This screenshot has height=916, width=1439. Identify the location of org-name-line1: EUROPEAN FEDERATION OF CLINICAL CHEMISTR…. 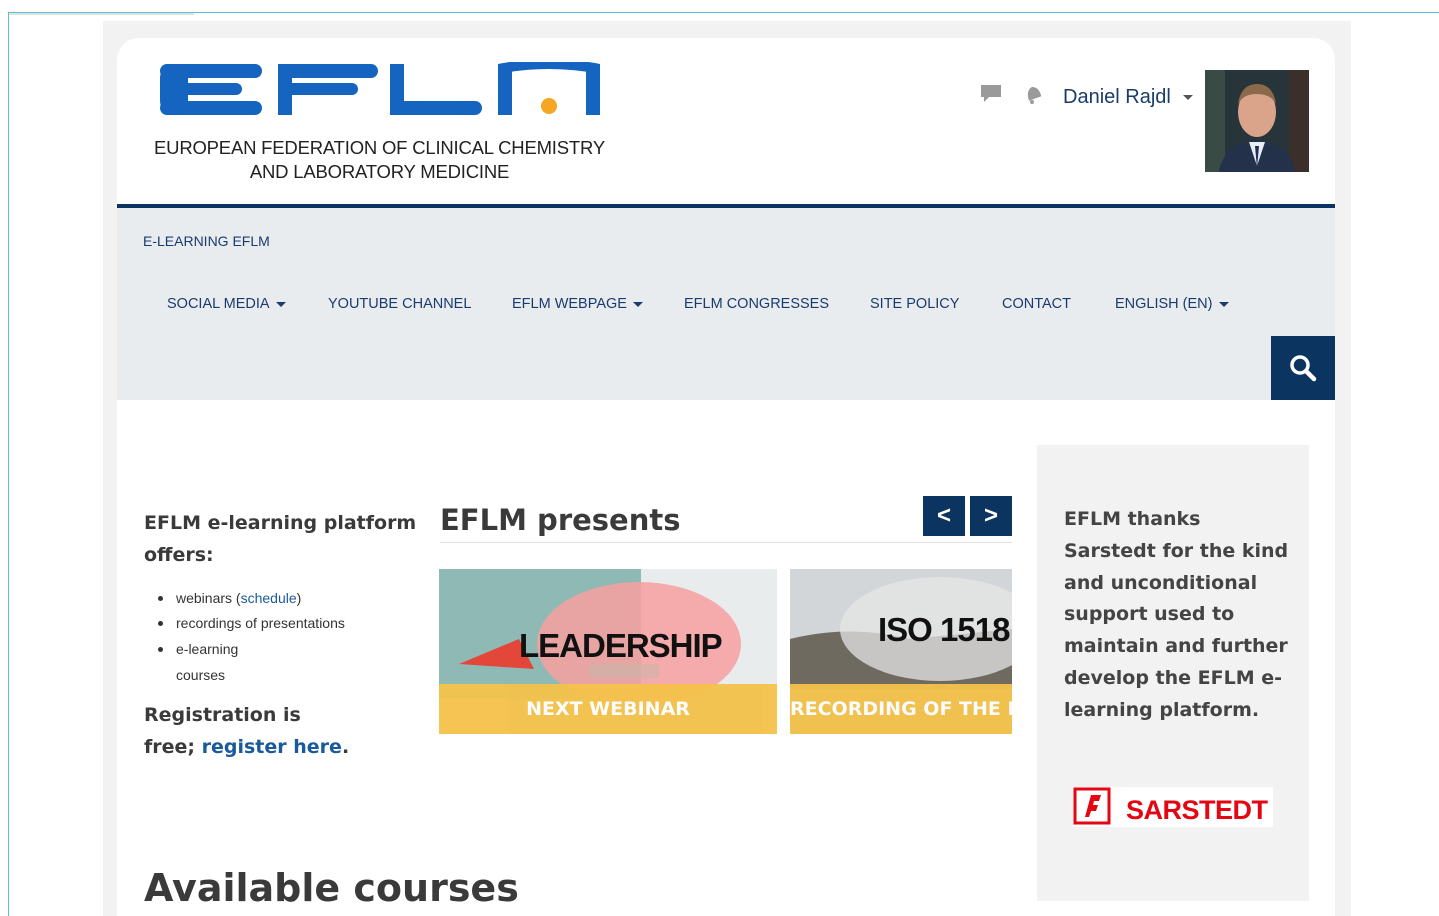
(379, 147).